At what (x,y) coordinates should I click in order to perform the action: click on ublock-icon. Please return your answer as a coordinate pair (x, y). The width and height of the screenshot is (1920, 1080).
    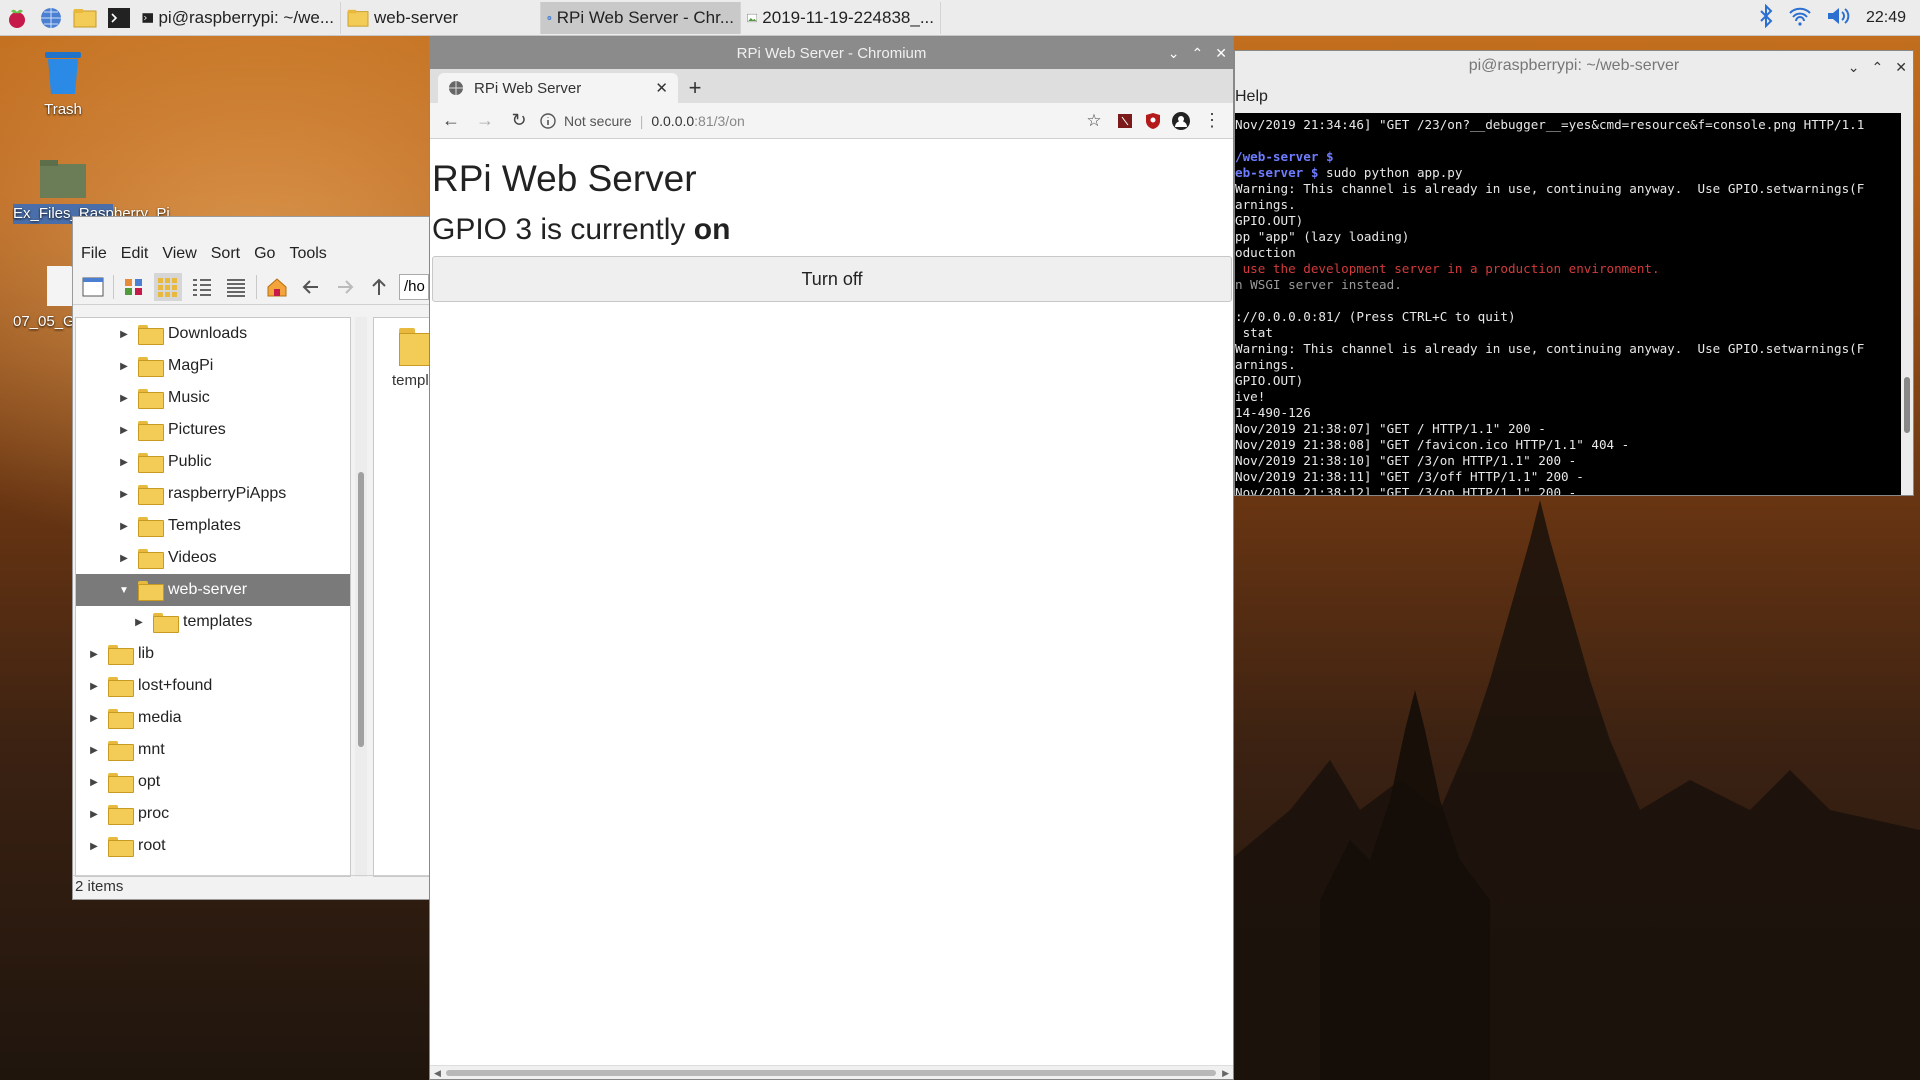
    Looking at the image, I should click on (1153, 121).